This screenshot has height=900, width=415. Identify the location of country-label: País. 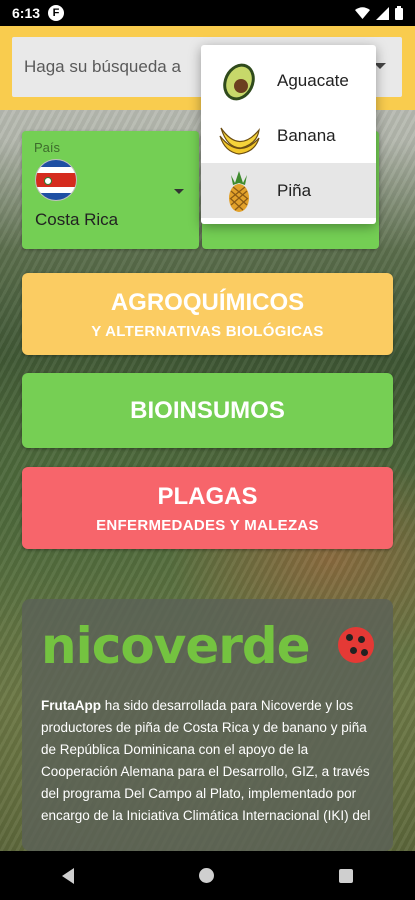
(47, 147).